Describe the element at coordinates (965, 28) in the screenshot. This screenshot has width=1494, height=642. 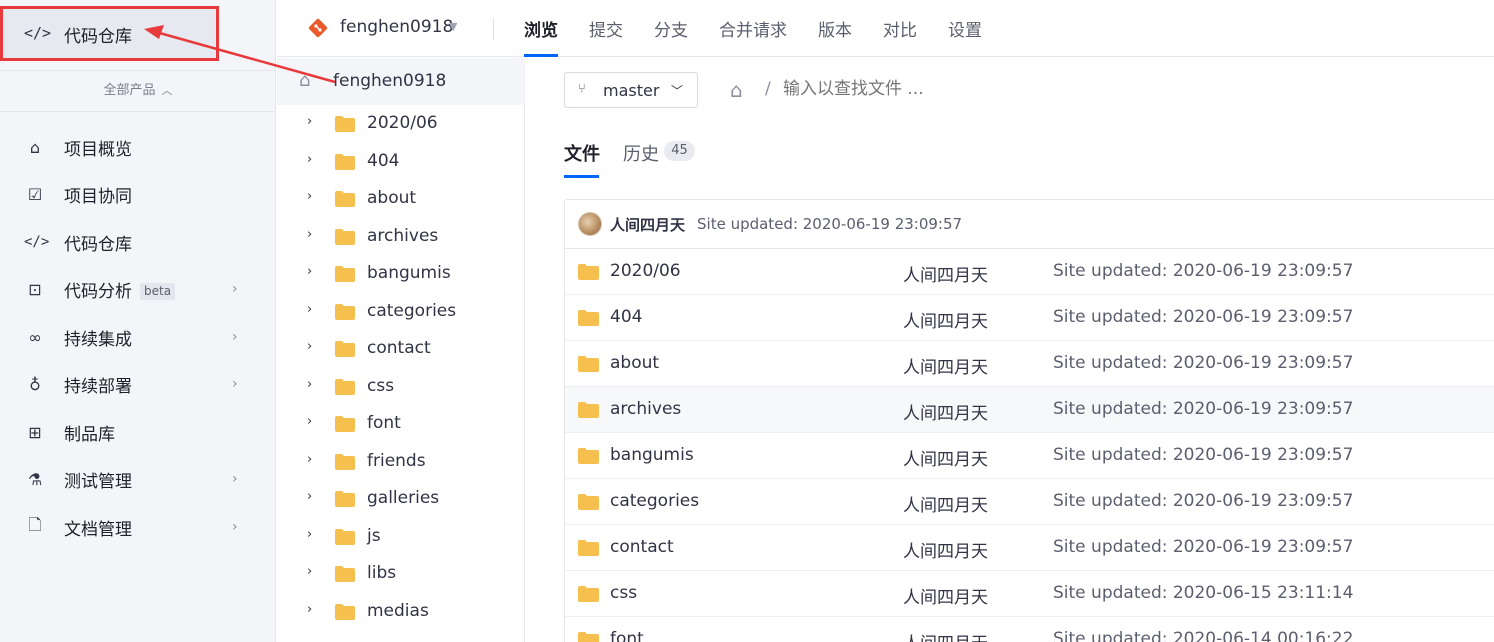
I see `tab-settings: 设置` at that location.